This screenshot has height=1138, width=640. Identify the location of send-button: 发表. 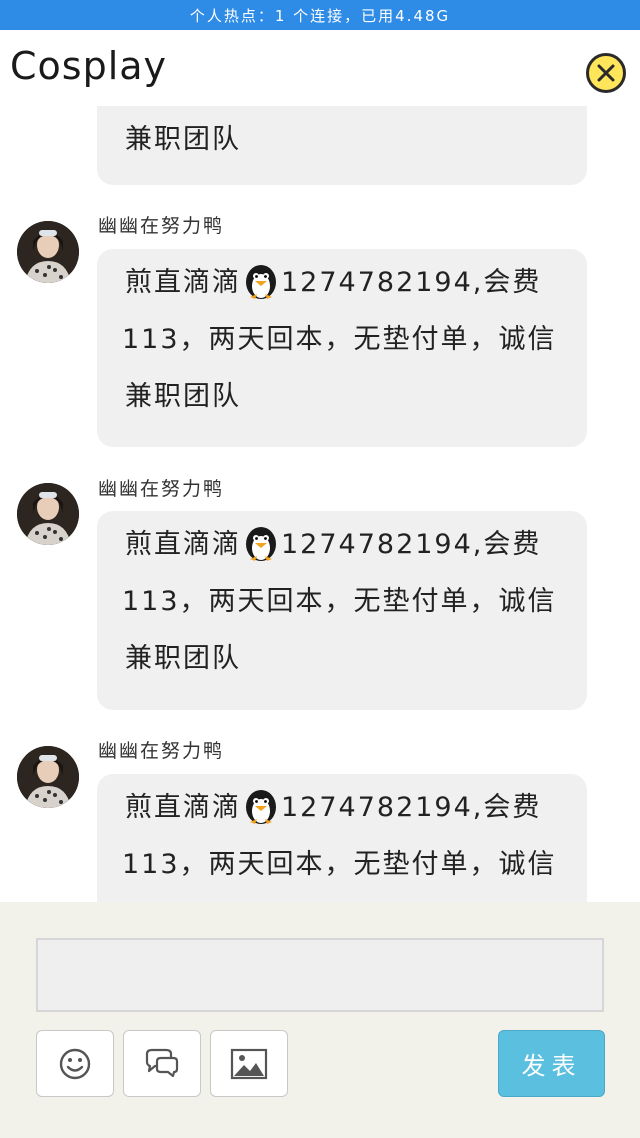
(551, 1063).